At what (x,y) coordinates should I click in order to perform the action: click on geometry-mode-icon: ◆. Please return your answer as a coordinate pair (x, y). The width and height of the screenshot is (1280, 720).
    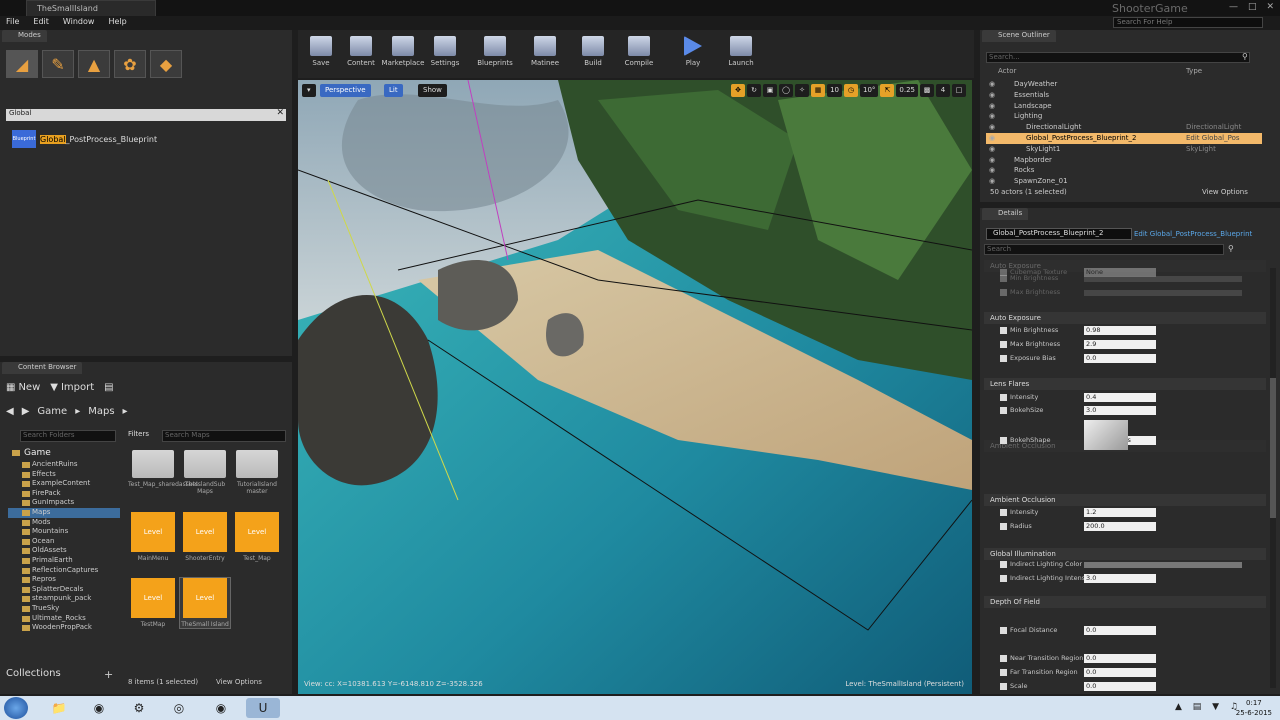
    Looking at the image, I should click on (166, 64).